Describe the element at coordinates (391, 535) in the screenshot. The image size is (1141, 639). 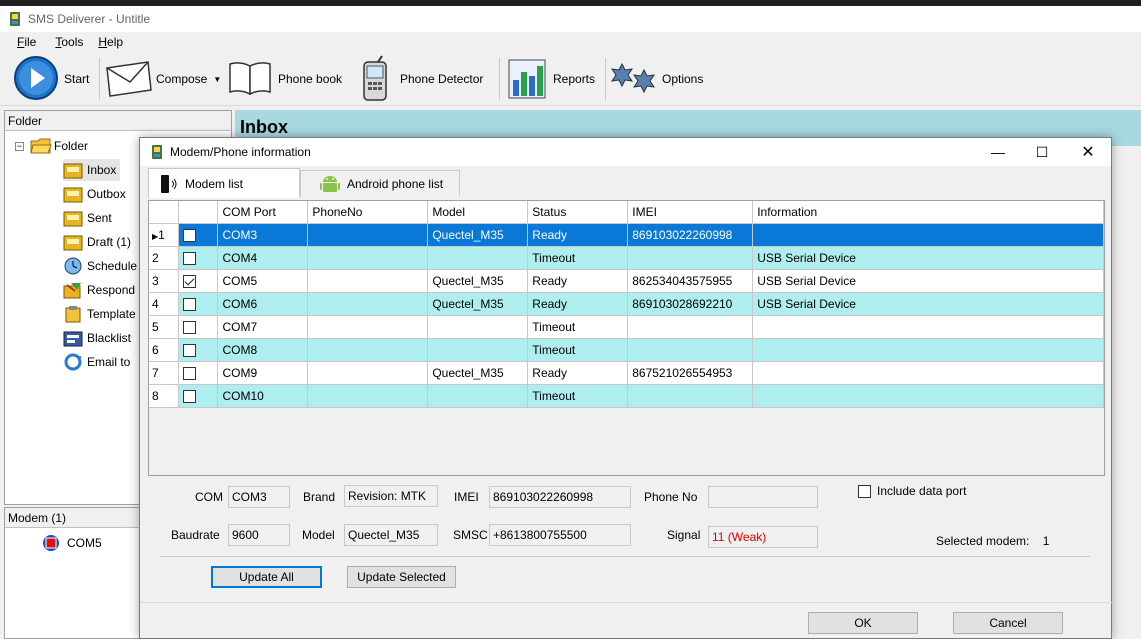
I see `model-field: Quectel_M35` at that location.